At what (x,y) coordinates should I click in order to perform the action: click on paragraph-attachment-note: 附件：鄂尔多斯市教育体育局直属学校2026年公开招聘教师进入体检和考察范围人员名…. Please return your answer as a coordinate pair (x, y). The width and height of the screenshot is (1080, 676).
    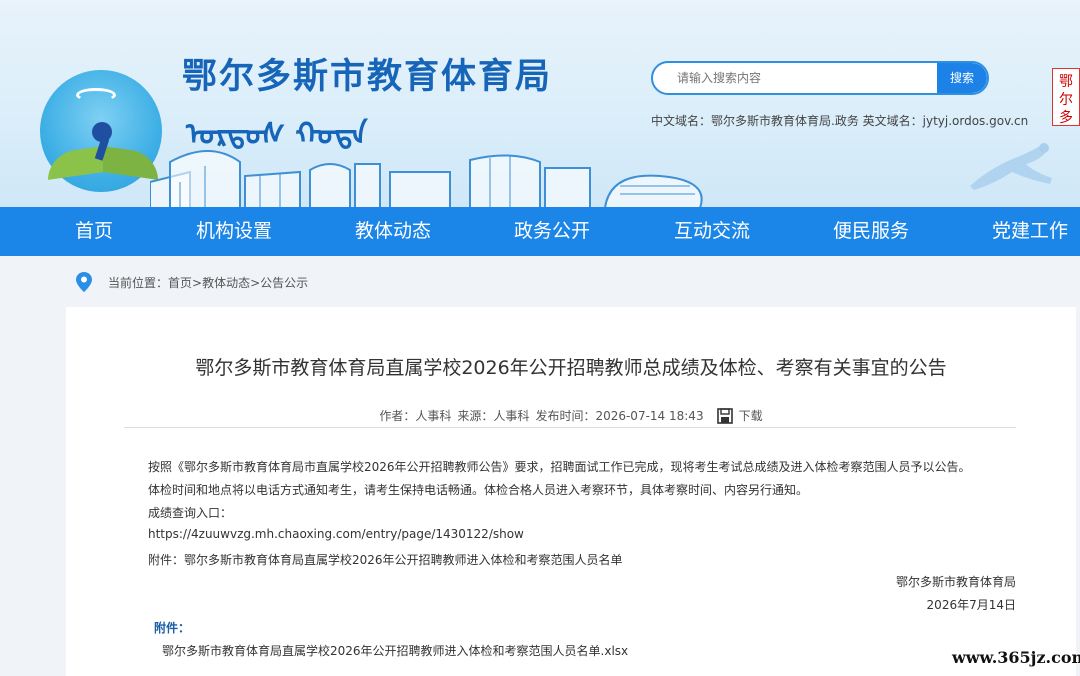
    Looking at the image, I should click on (385, 560).